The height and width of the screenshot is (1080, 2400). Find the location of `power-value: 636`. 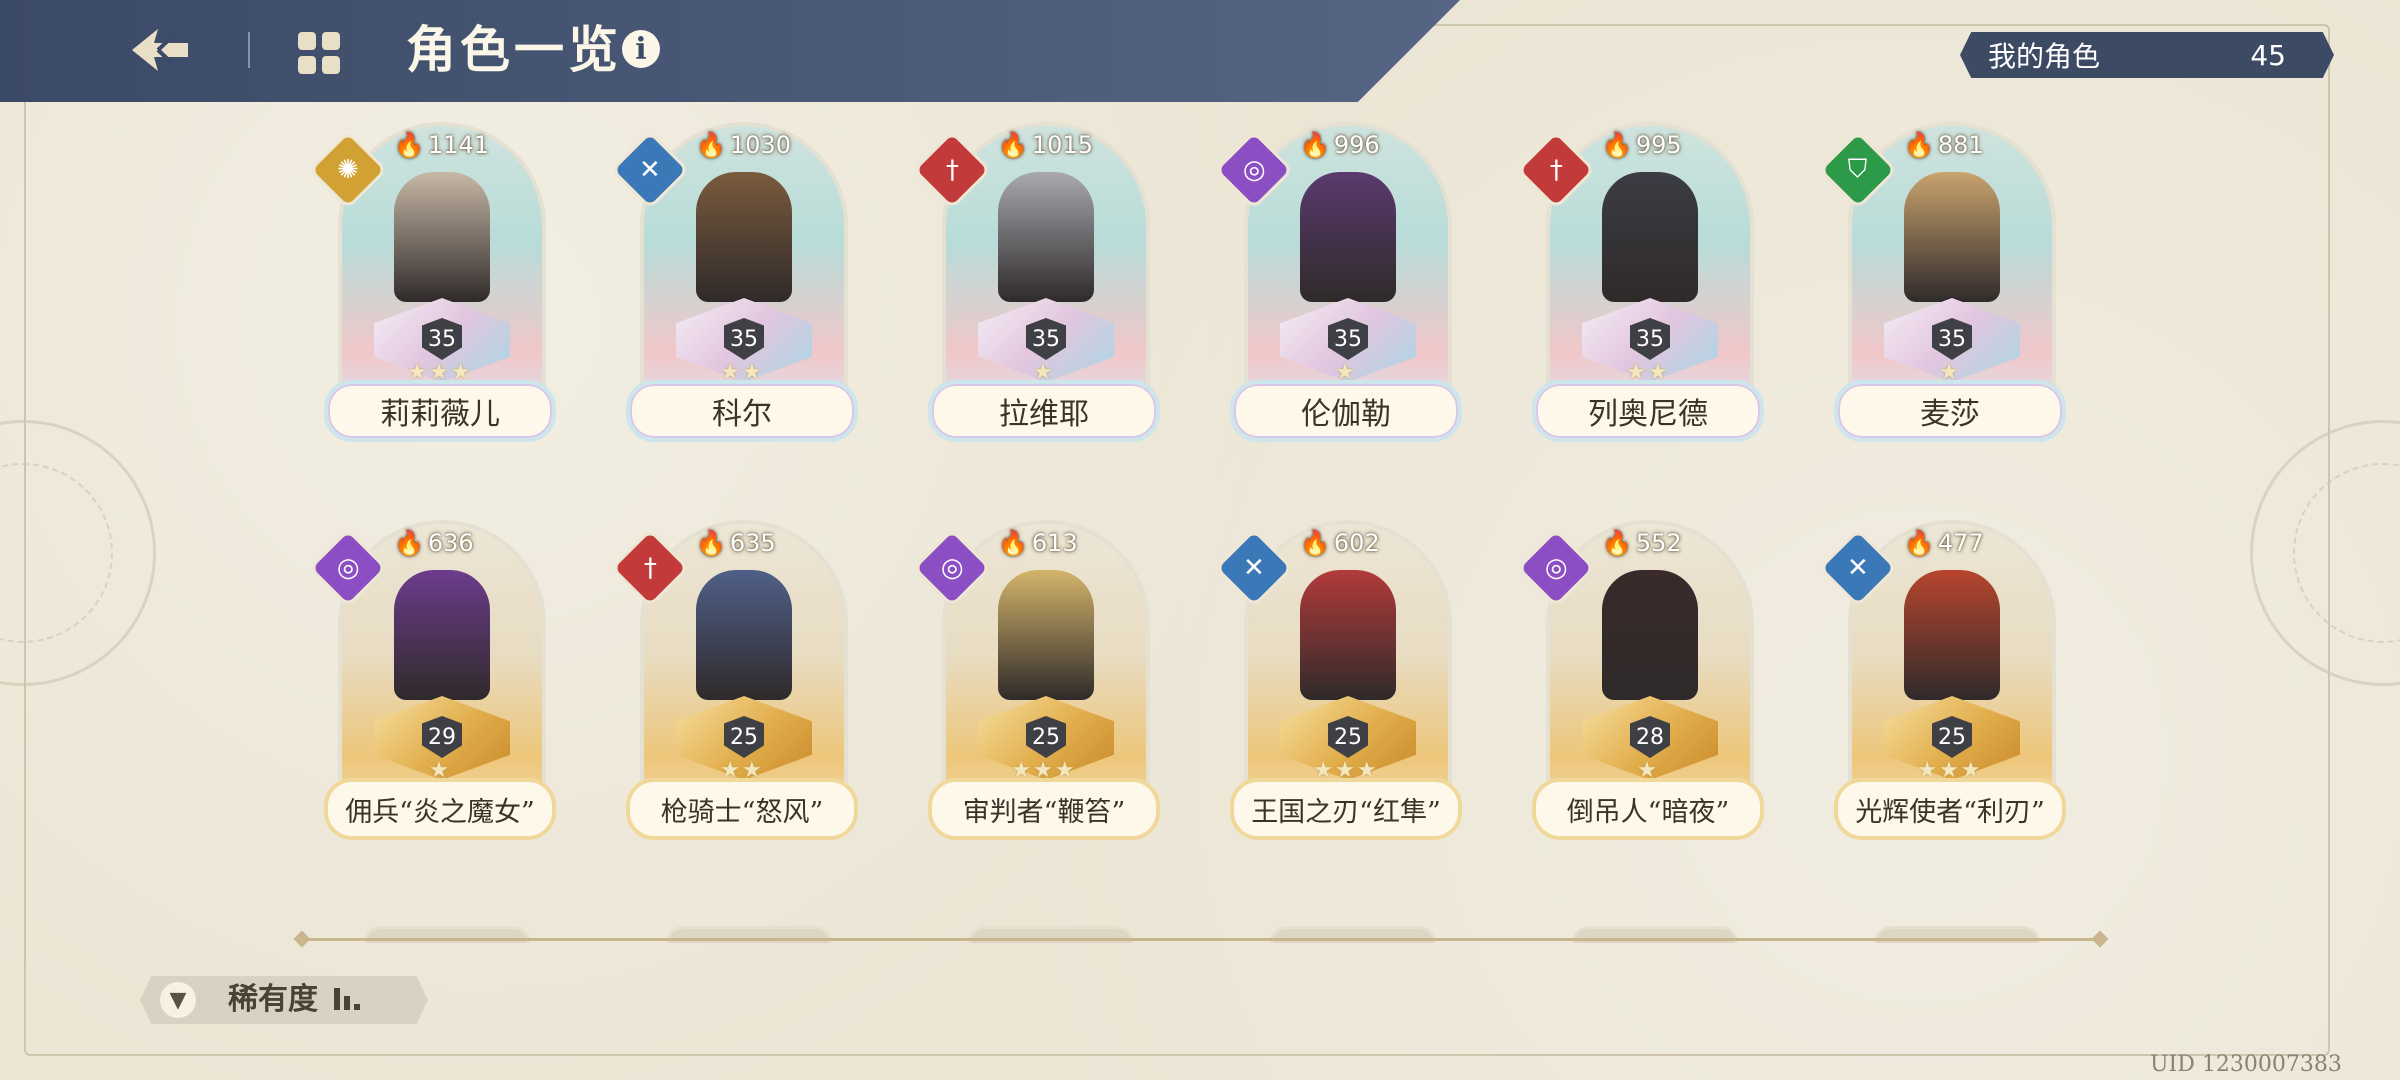

power-value: 636 is located at coordinates (450, 543).